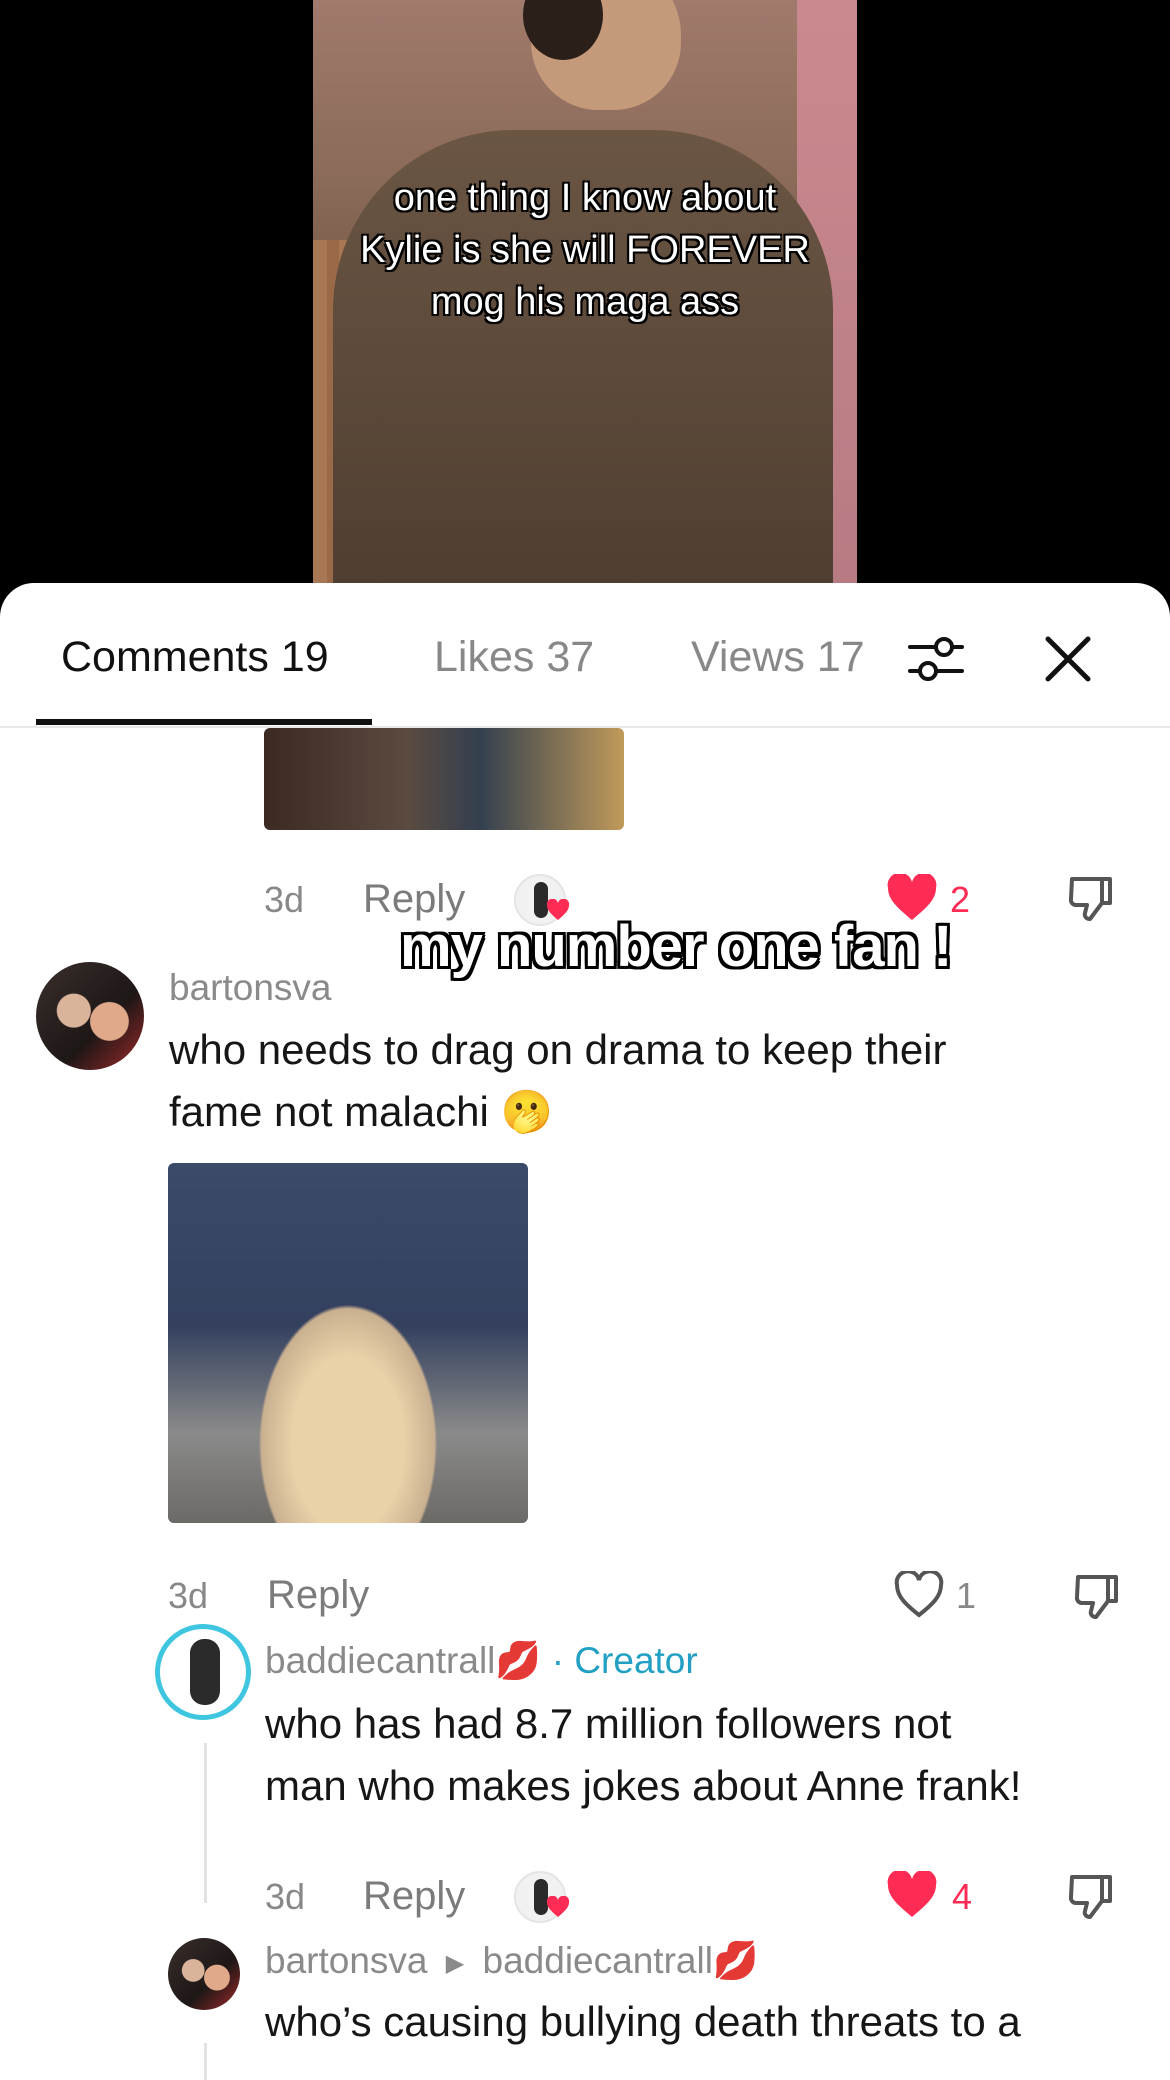 The image size is (1170, 2080). I want to click on reply-username: bartonsva ▶ baddiecantrall💋, so click(512, 1961).